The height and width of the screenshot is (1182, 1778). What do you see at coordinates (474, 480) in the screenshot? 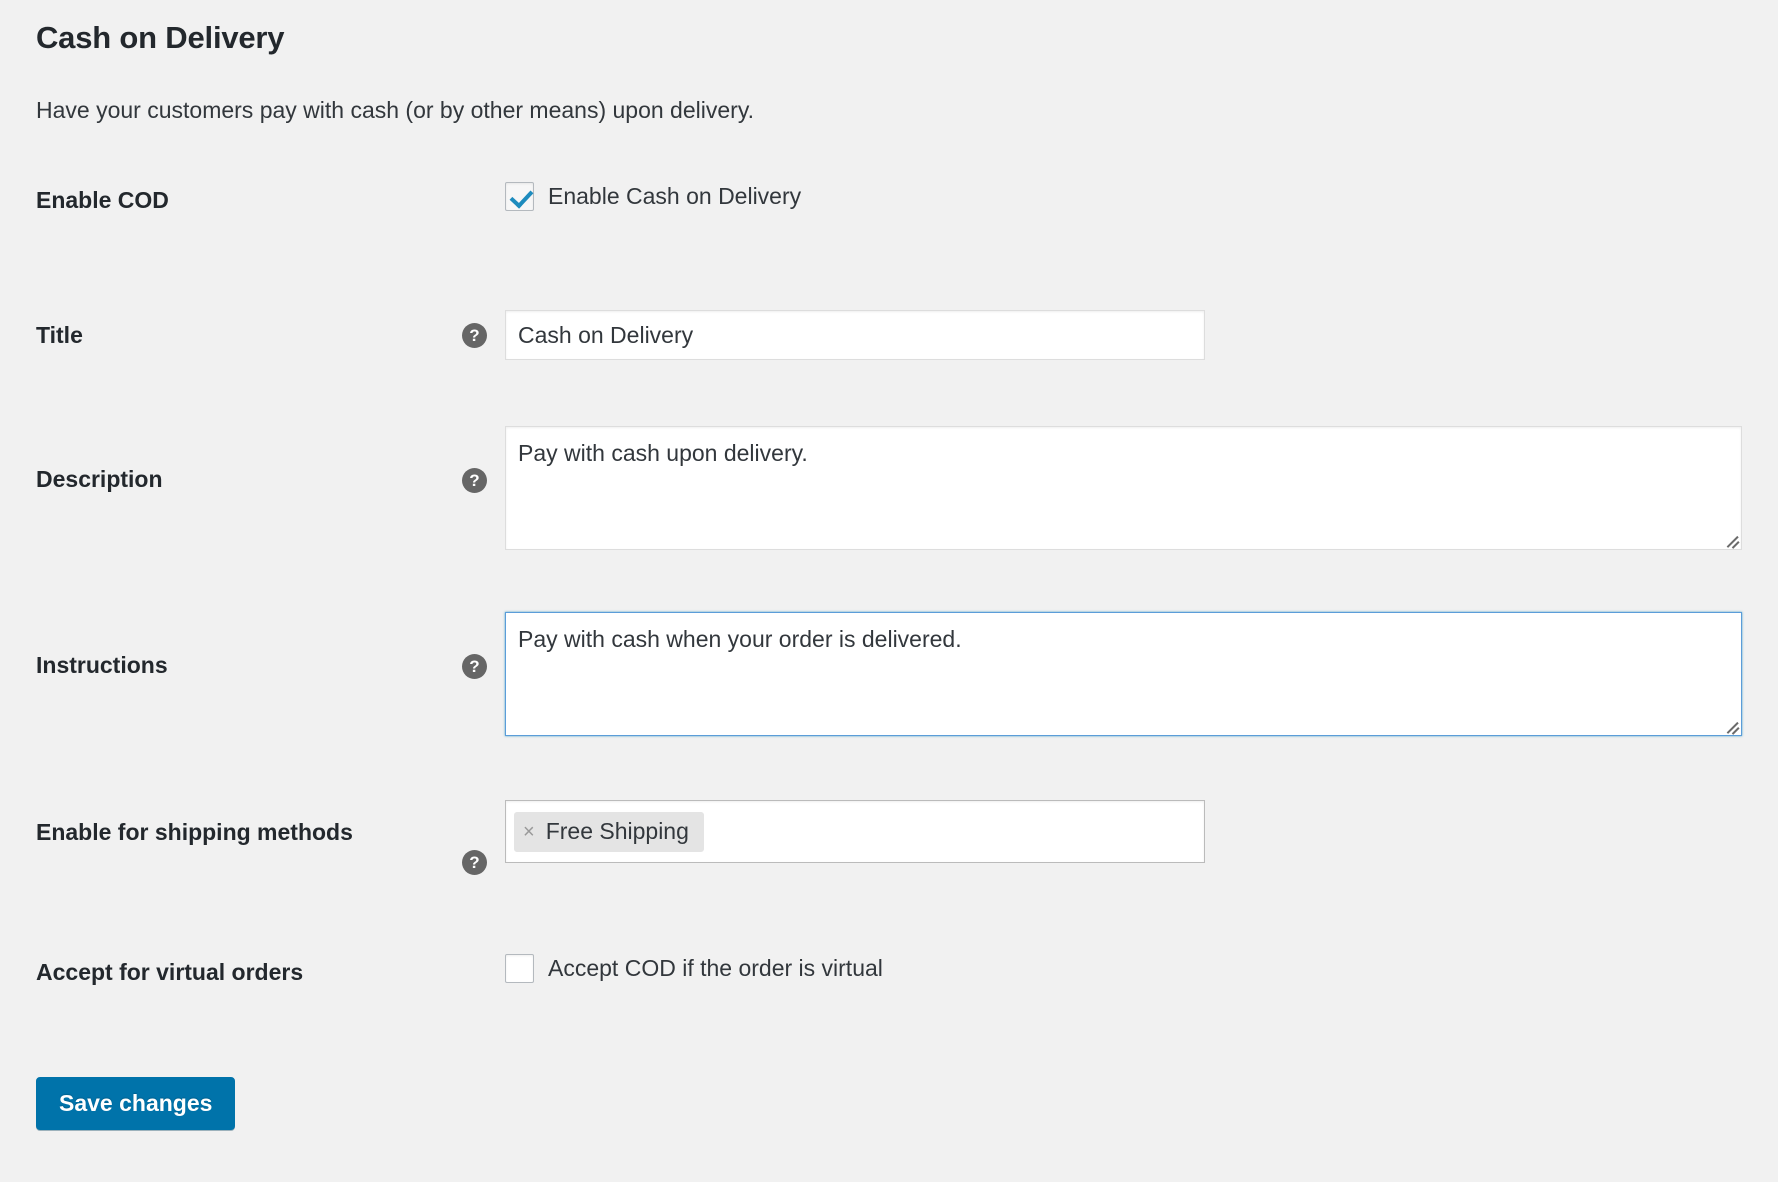
I see `help-icon-description: ?` at bounding box center [474, 480].